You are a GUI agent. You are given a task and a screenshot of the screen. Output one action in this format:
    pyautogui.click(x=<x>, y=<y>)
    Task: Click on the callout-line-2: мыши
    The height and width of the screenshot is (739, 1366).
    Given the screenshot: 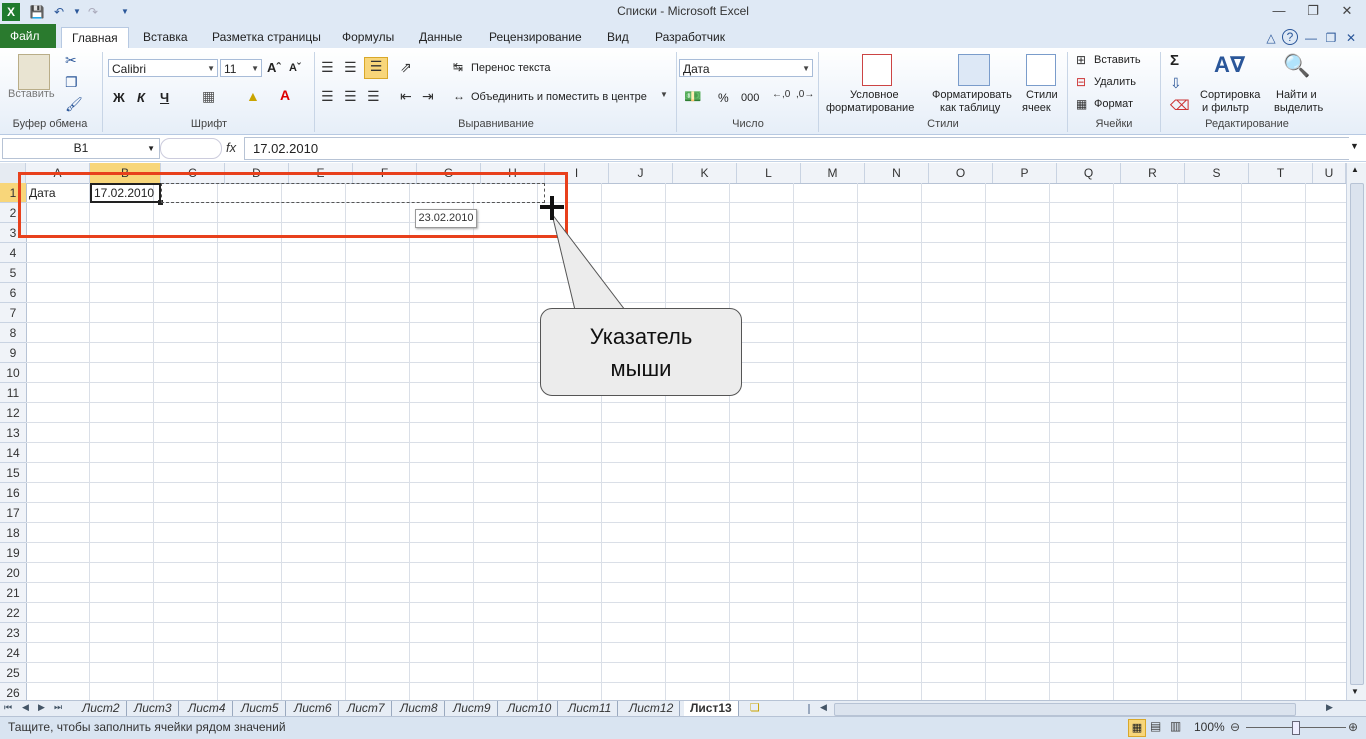 What is the action you would take?
    pyautogui.click(x=641, y=368)
    